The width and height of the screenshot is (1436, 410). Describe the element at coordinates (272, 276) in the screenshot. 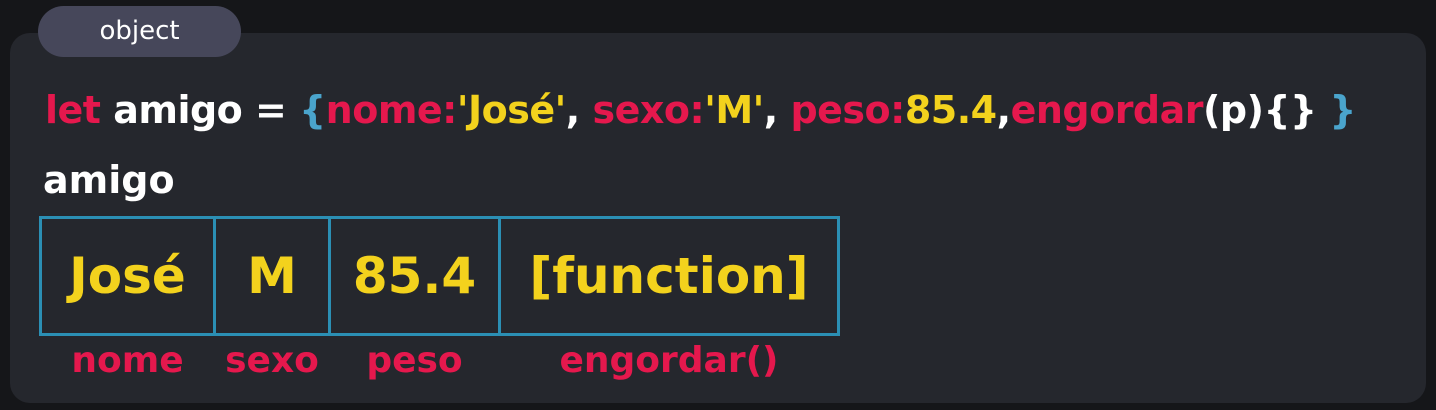

I see `cell-sexo: M` at that location.